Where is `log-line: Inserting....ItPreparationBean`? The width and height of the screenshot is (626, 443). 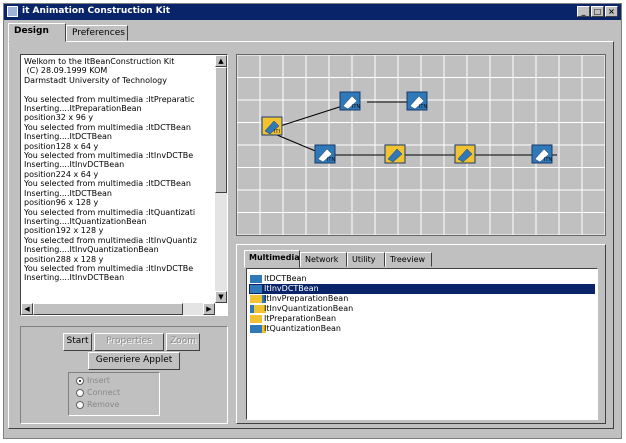
log-line: Inserting....ItPreparationBean is located at coordinates (83, 109).